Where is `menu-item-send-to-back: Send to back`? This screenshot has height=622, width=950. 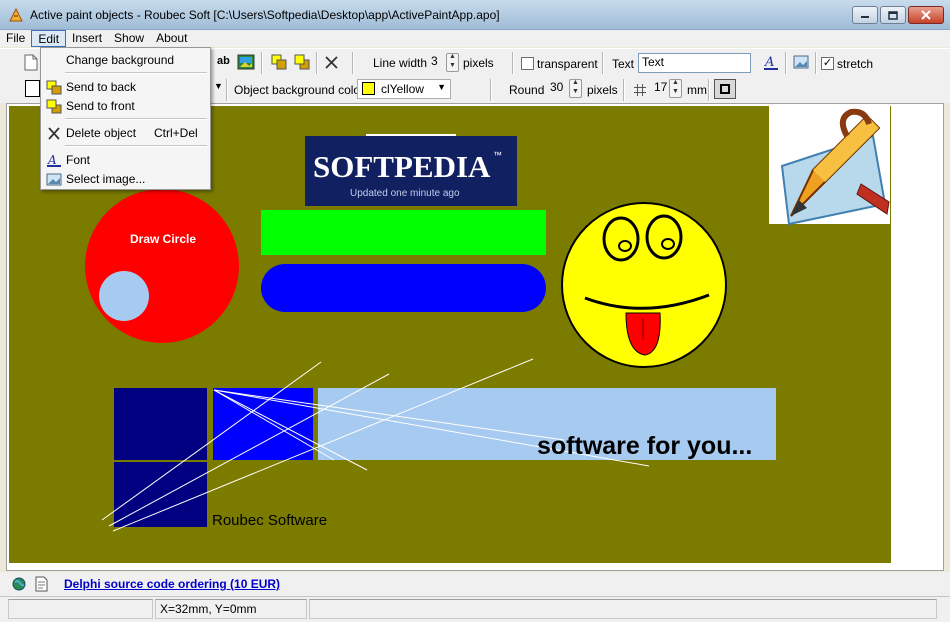
menu-item-send-to-back: Send to back is located at coordinates (125, 87).